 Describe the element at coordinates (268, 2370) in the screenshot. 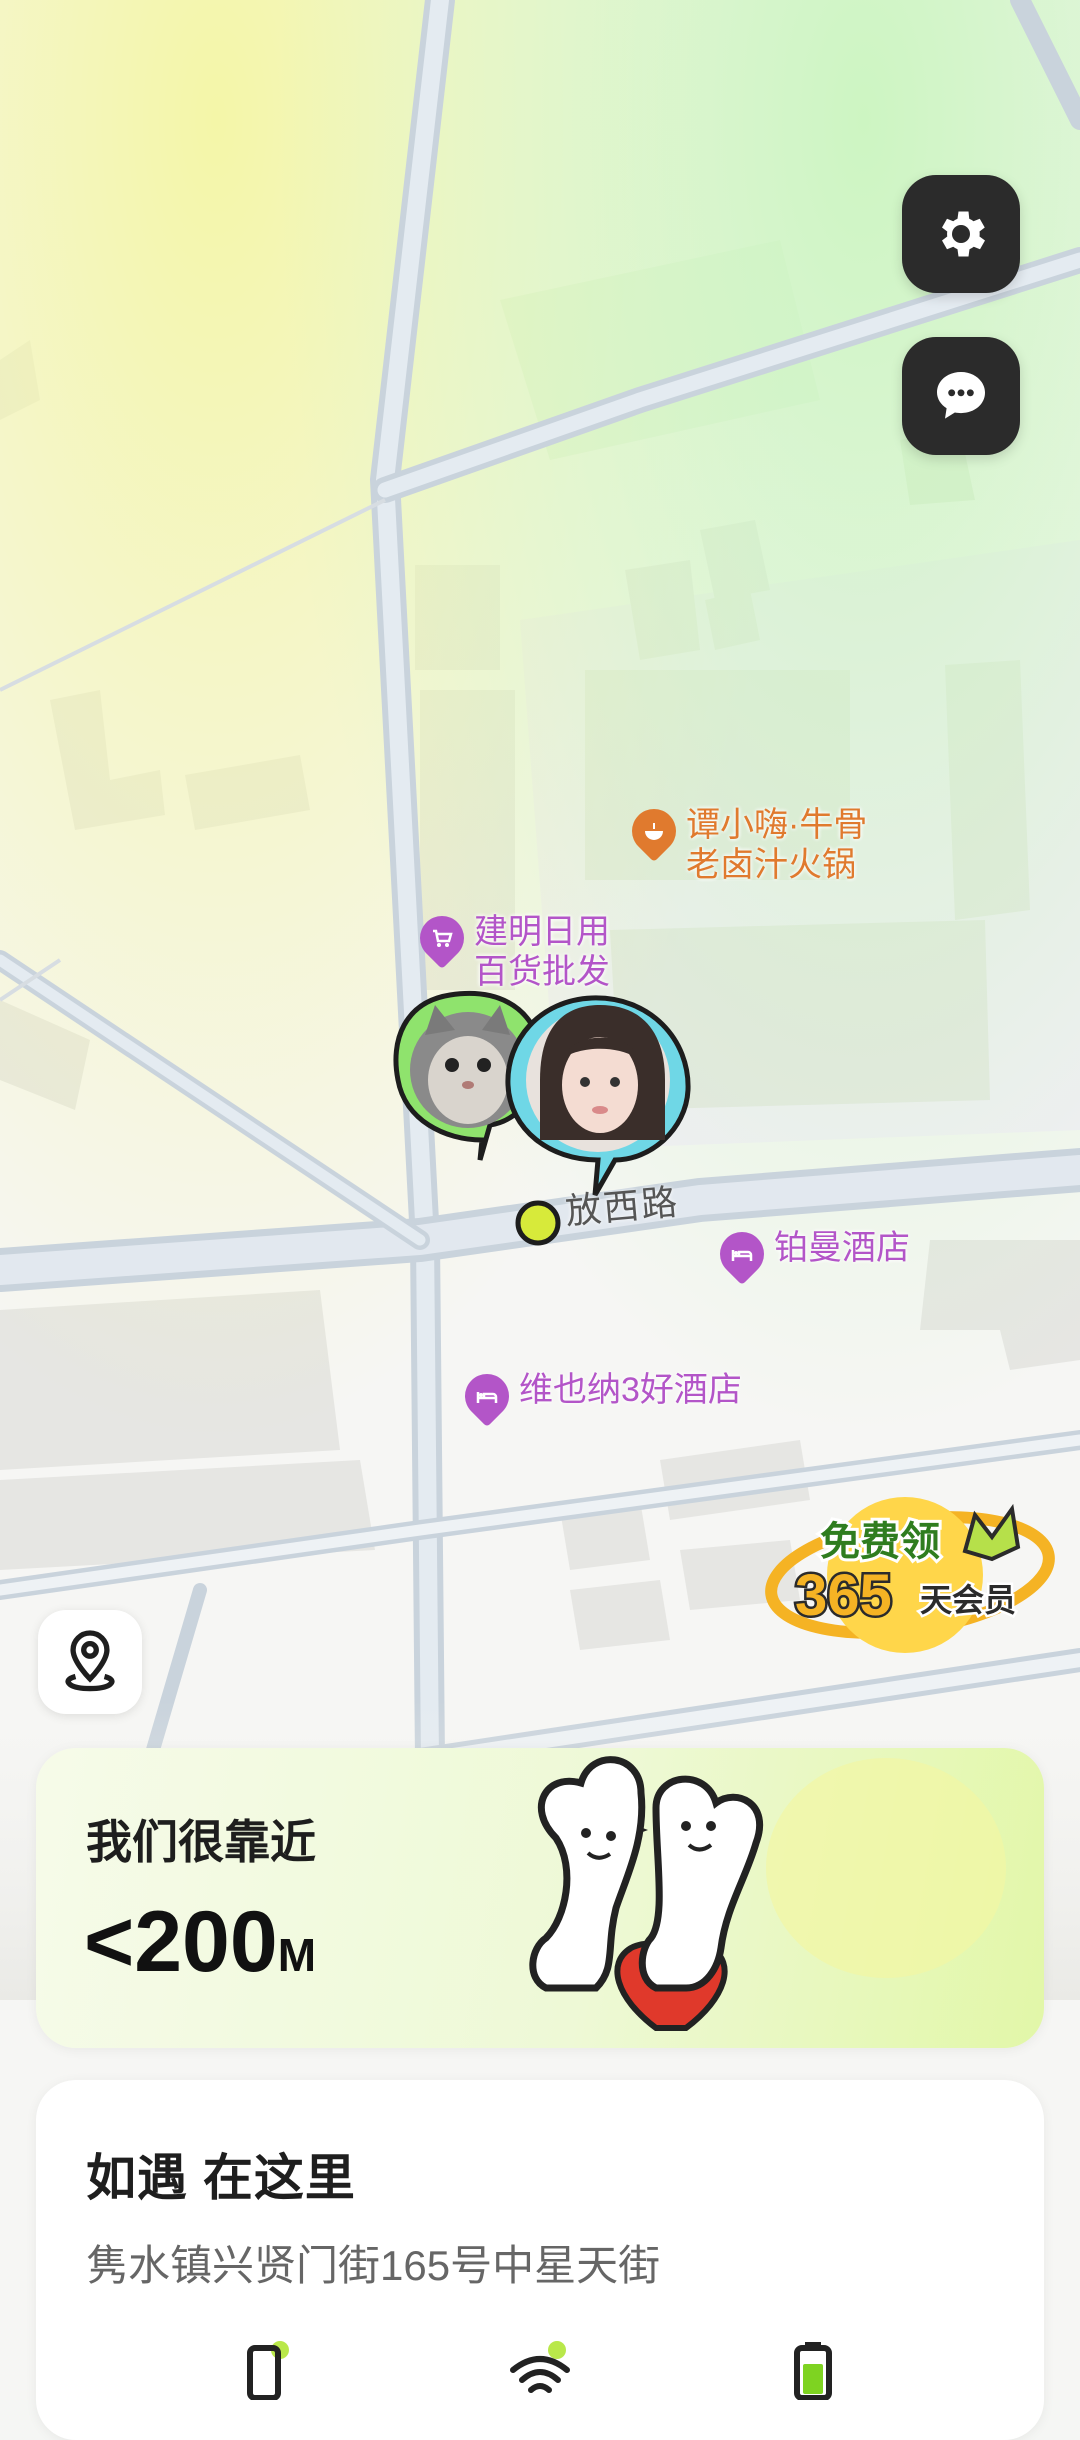

I see `phone-icon` at that location.